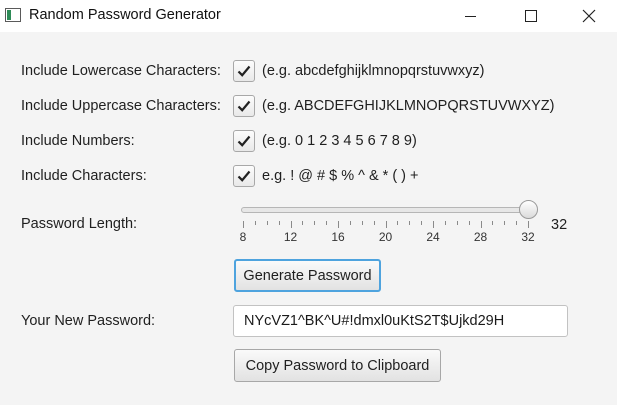 This screenshot has height=405, width=617. I want to click on close-icon, so click(589, 16).